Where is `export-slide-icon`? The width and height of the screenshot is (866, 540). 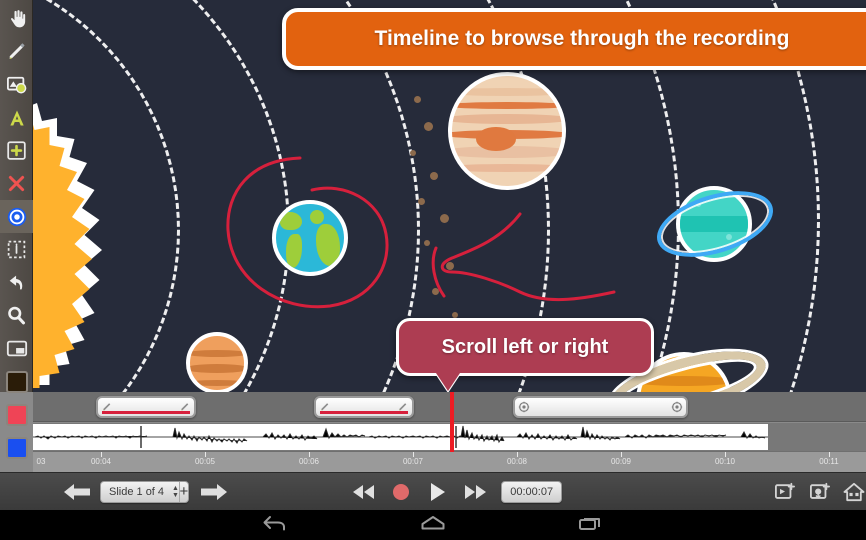 export-slide-icon is located at coordinates (819, 490).